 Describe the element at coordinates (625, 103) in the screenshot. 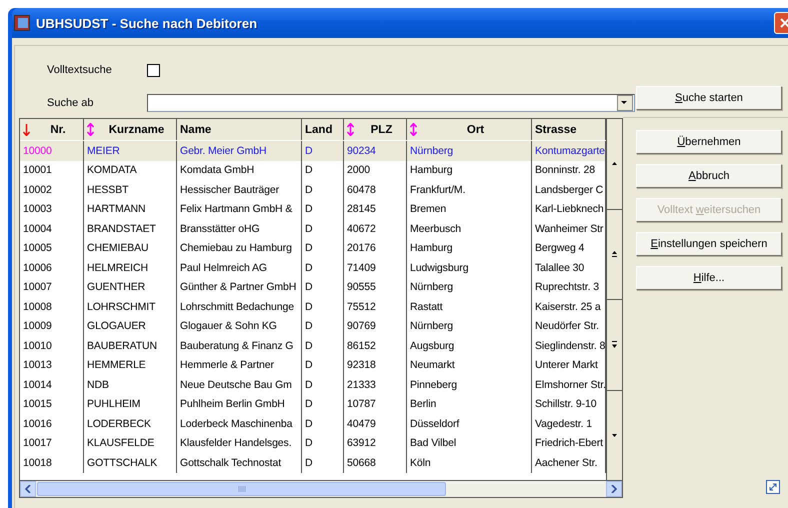

I see `dropdown-button` at that location.